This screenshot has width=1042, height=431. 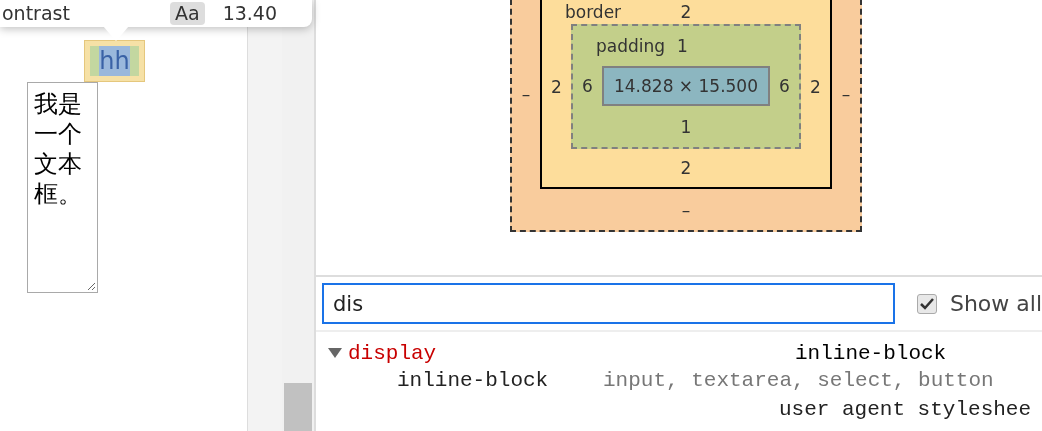 What do you see at coordinates (473, 380) in the screenshot?
I see `rule-value: inline-block` at bounding box center [473, 380].